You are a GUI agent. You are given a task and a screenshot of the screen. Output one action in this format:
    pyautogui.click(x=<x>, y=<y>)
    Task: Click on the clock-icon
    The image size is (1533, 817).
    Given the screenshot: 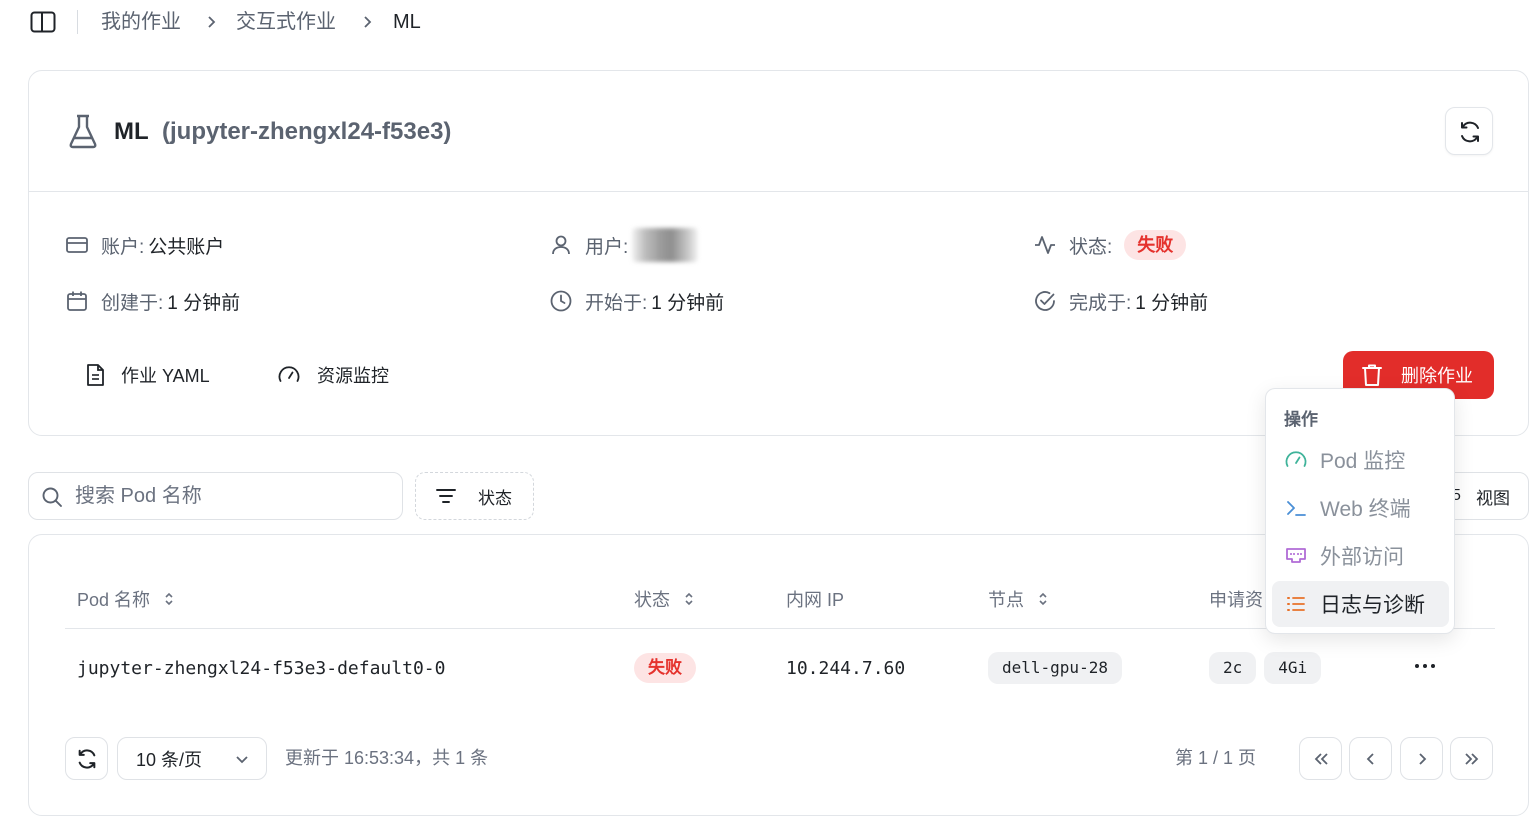 What is the action you would take?
    pyautogui.click(x=561, y=301)
    